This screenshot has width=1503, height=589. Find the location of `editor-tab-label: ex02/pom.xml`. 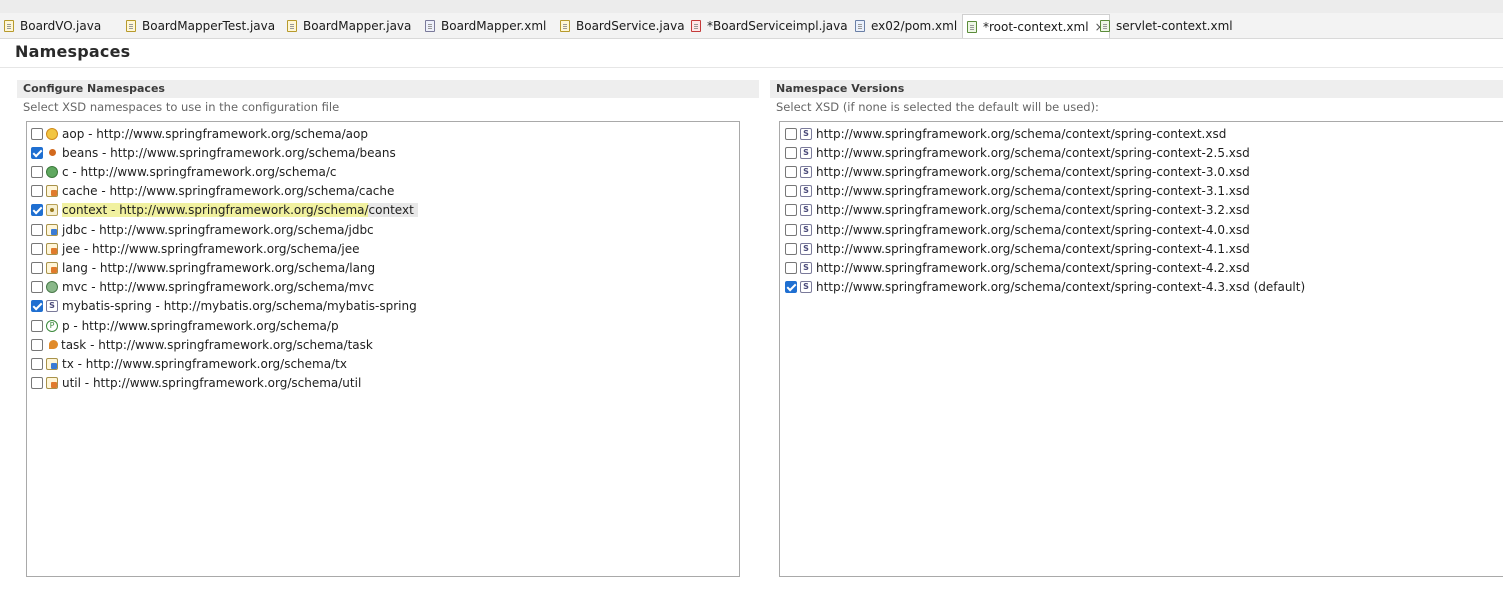

editor-tab-label: ex02/pom.xml is located at coordinates (914, 26).